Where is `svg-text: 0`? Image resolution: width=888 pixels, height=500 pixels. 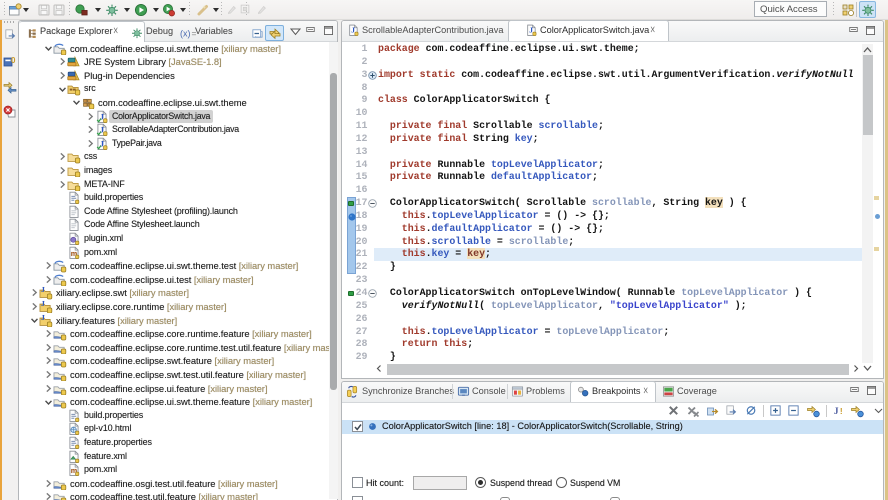 svg-text: 0 is located at coordinates (13, 60).